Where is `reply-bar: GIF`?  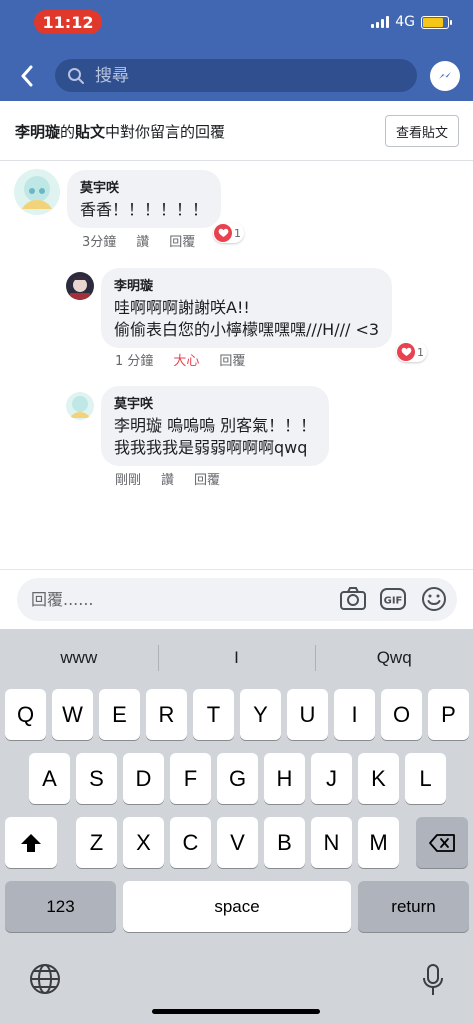
reply-bar: GIF is located at coordinates (236, 599).